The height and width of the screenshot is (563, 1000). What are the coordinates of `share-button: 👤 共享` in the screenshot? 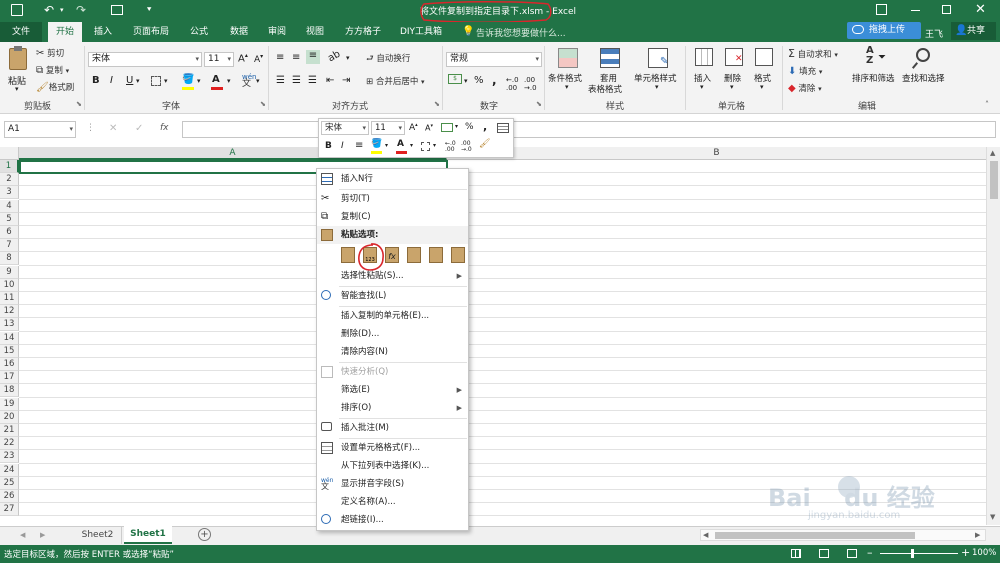 It's located at (973, 31).